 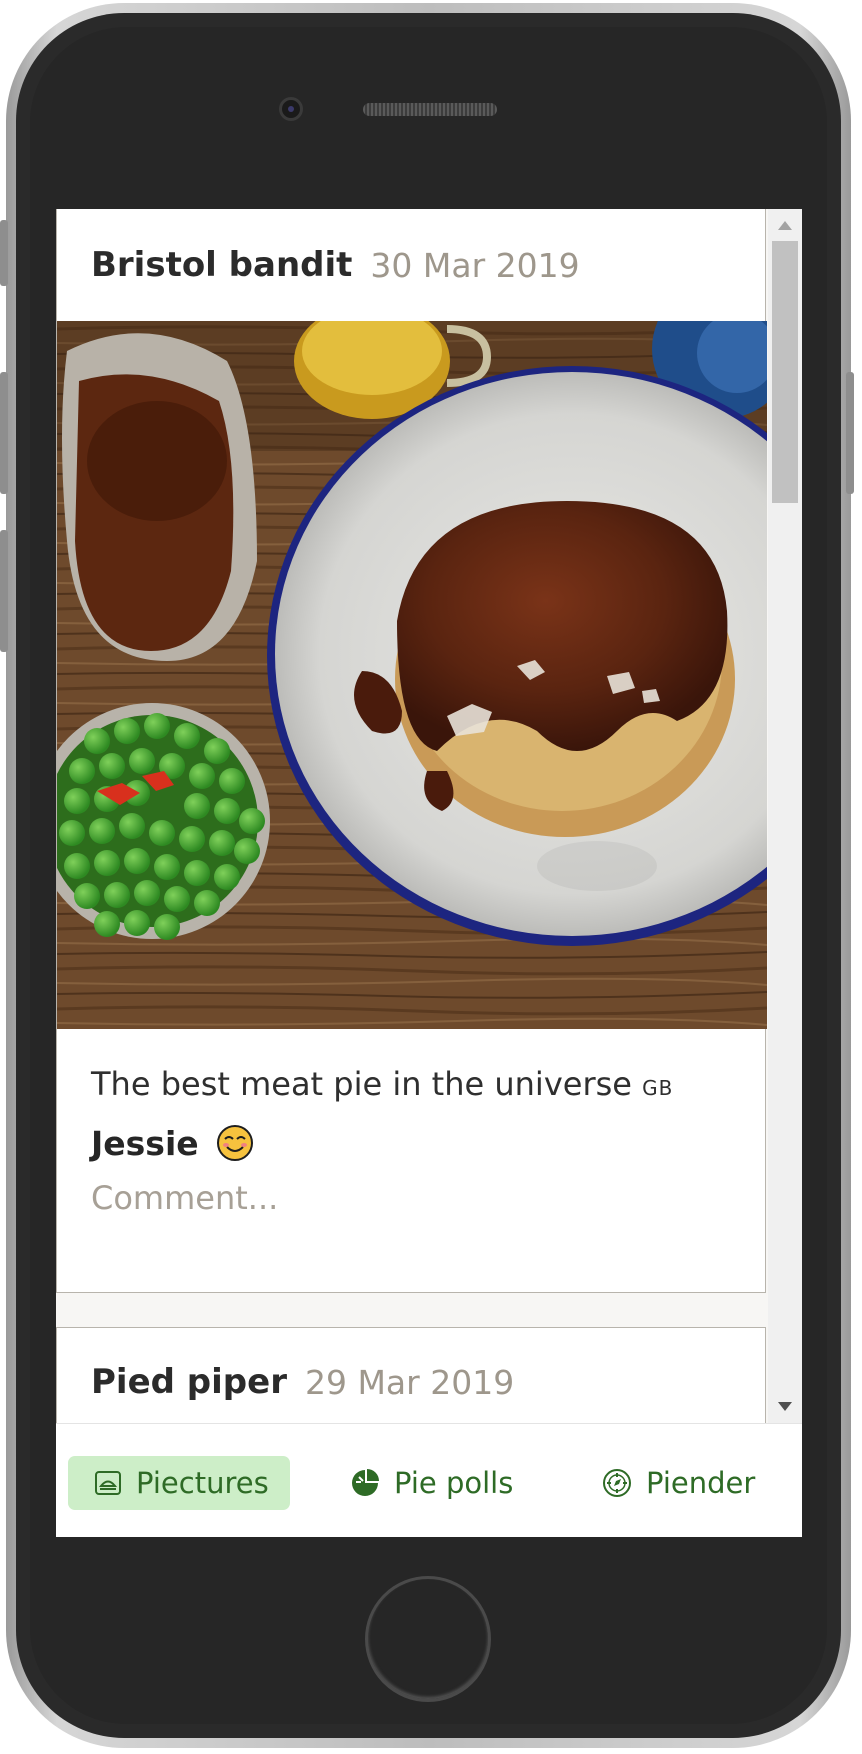 What do you see at coordinates (202, 1483) in the screenshot?
I see `tab-label: Piectures` at bounding box center [202, 1483].